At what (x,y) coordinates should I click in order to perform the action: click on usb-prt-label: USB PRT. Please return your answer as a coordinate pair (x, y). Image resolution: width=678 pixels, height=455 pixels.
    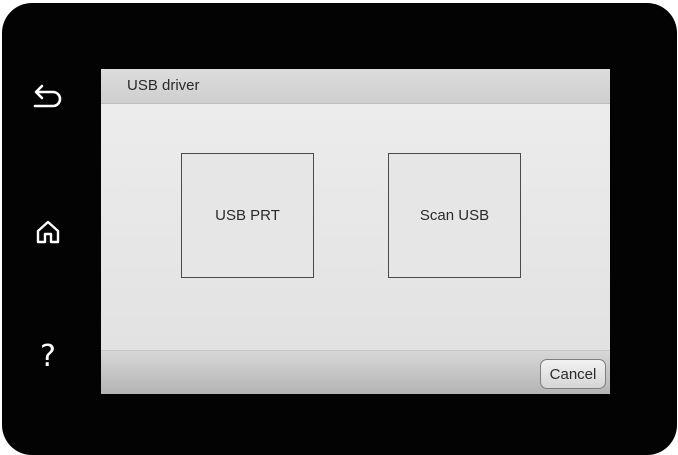
    Looking at the image, I should click on (247, 215).